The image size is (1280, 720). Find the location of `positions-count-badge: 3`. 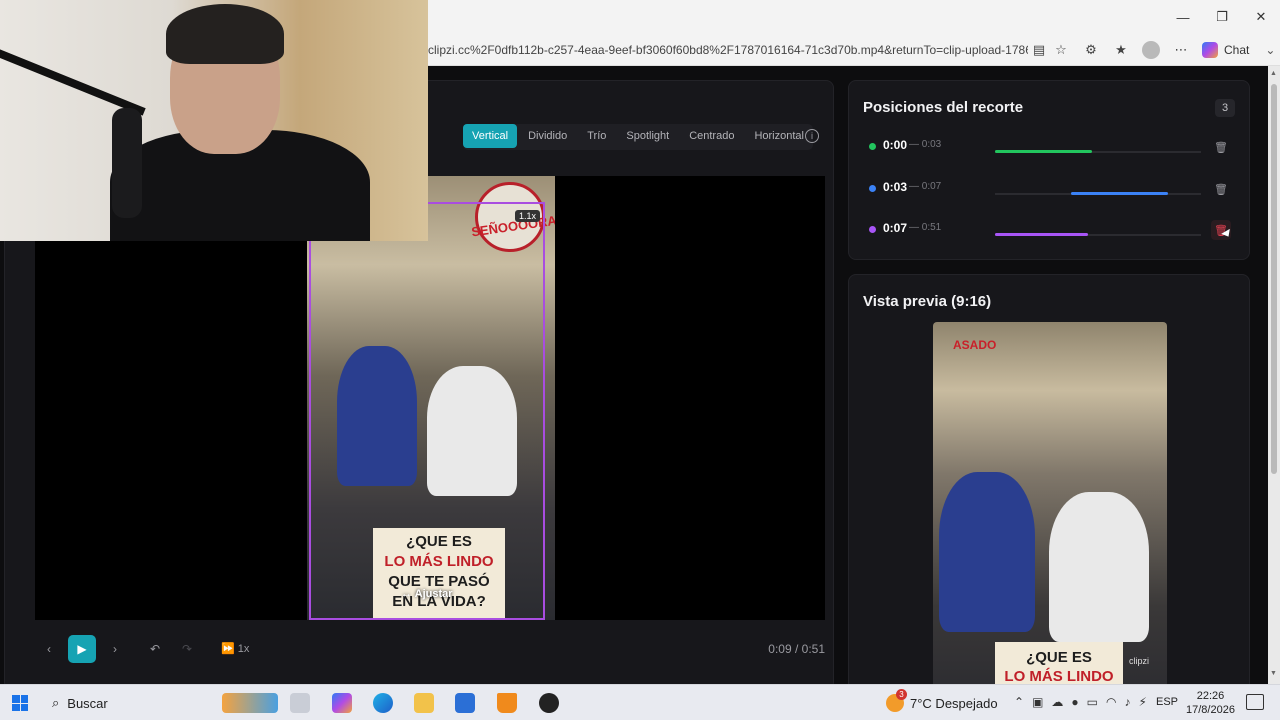

positions-count-badge: 3 is located at coordinates (1225, 108).